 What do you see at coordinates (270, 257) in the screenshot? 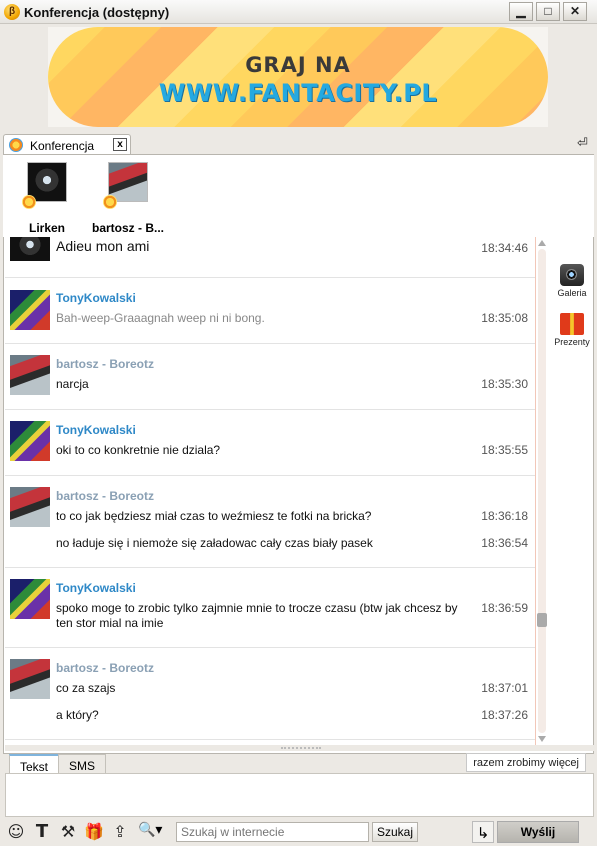
I see `message-group: Adieu mon ami 18:34:46` at bounding box center [270, 257].